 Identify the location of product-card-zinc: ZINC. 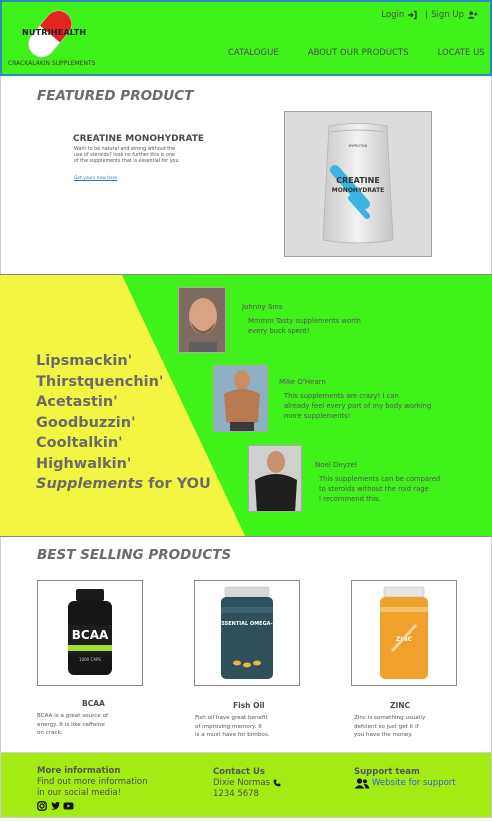
(404, 633).